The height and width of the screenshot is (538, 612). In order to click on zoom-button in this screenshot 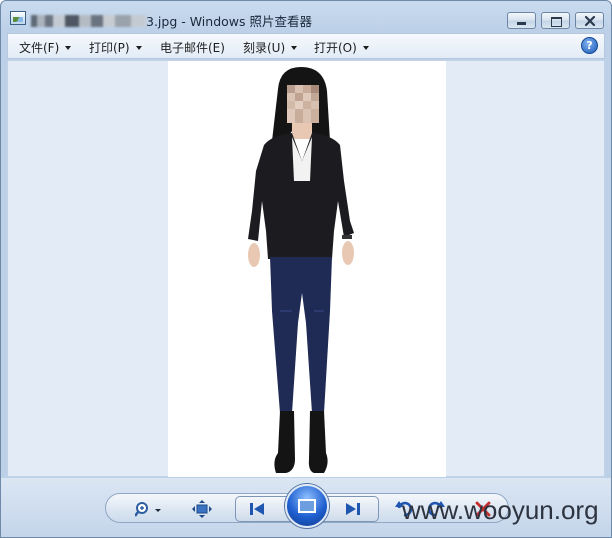, I will do `click(149, 510)`.